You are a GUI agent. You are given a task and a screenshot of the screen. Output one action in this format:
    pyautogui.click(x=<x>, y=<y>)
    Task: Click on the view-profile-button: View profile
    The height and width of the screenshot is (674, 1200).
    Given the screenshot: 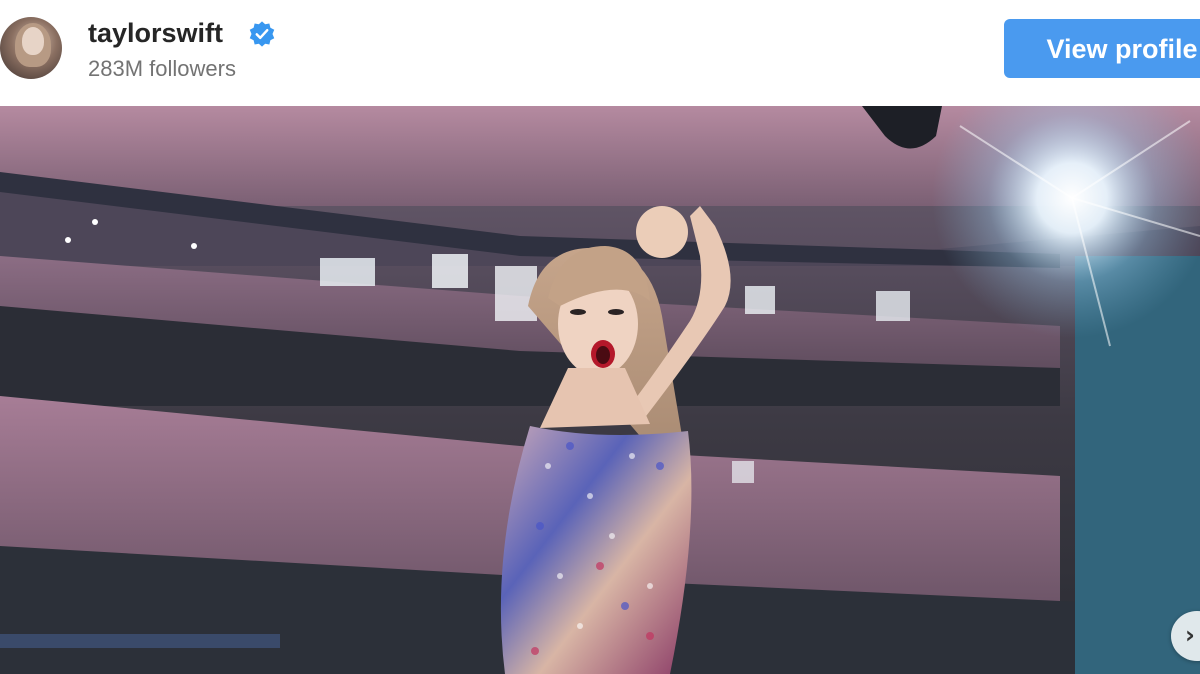 What is the action you would take?
    pyautogui.click(x=1102, y=48)
    